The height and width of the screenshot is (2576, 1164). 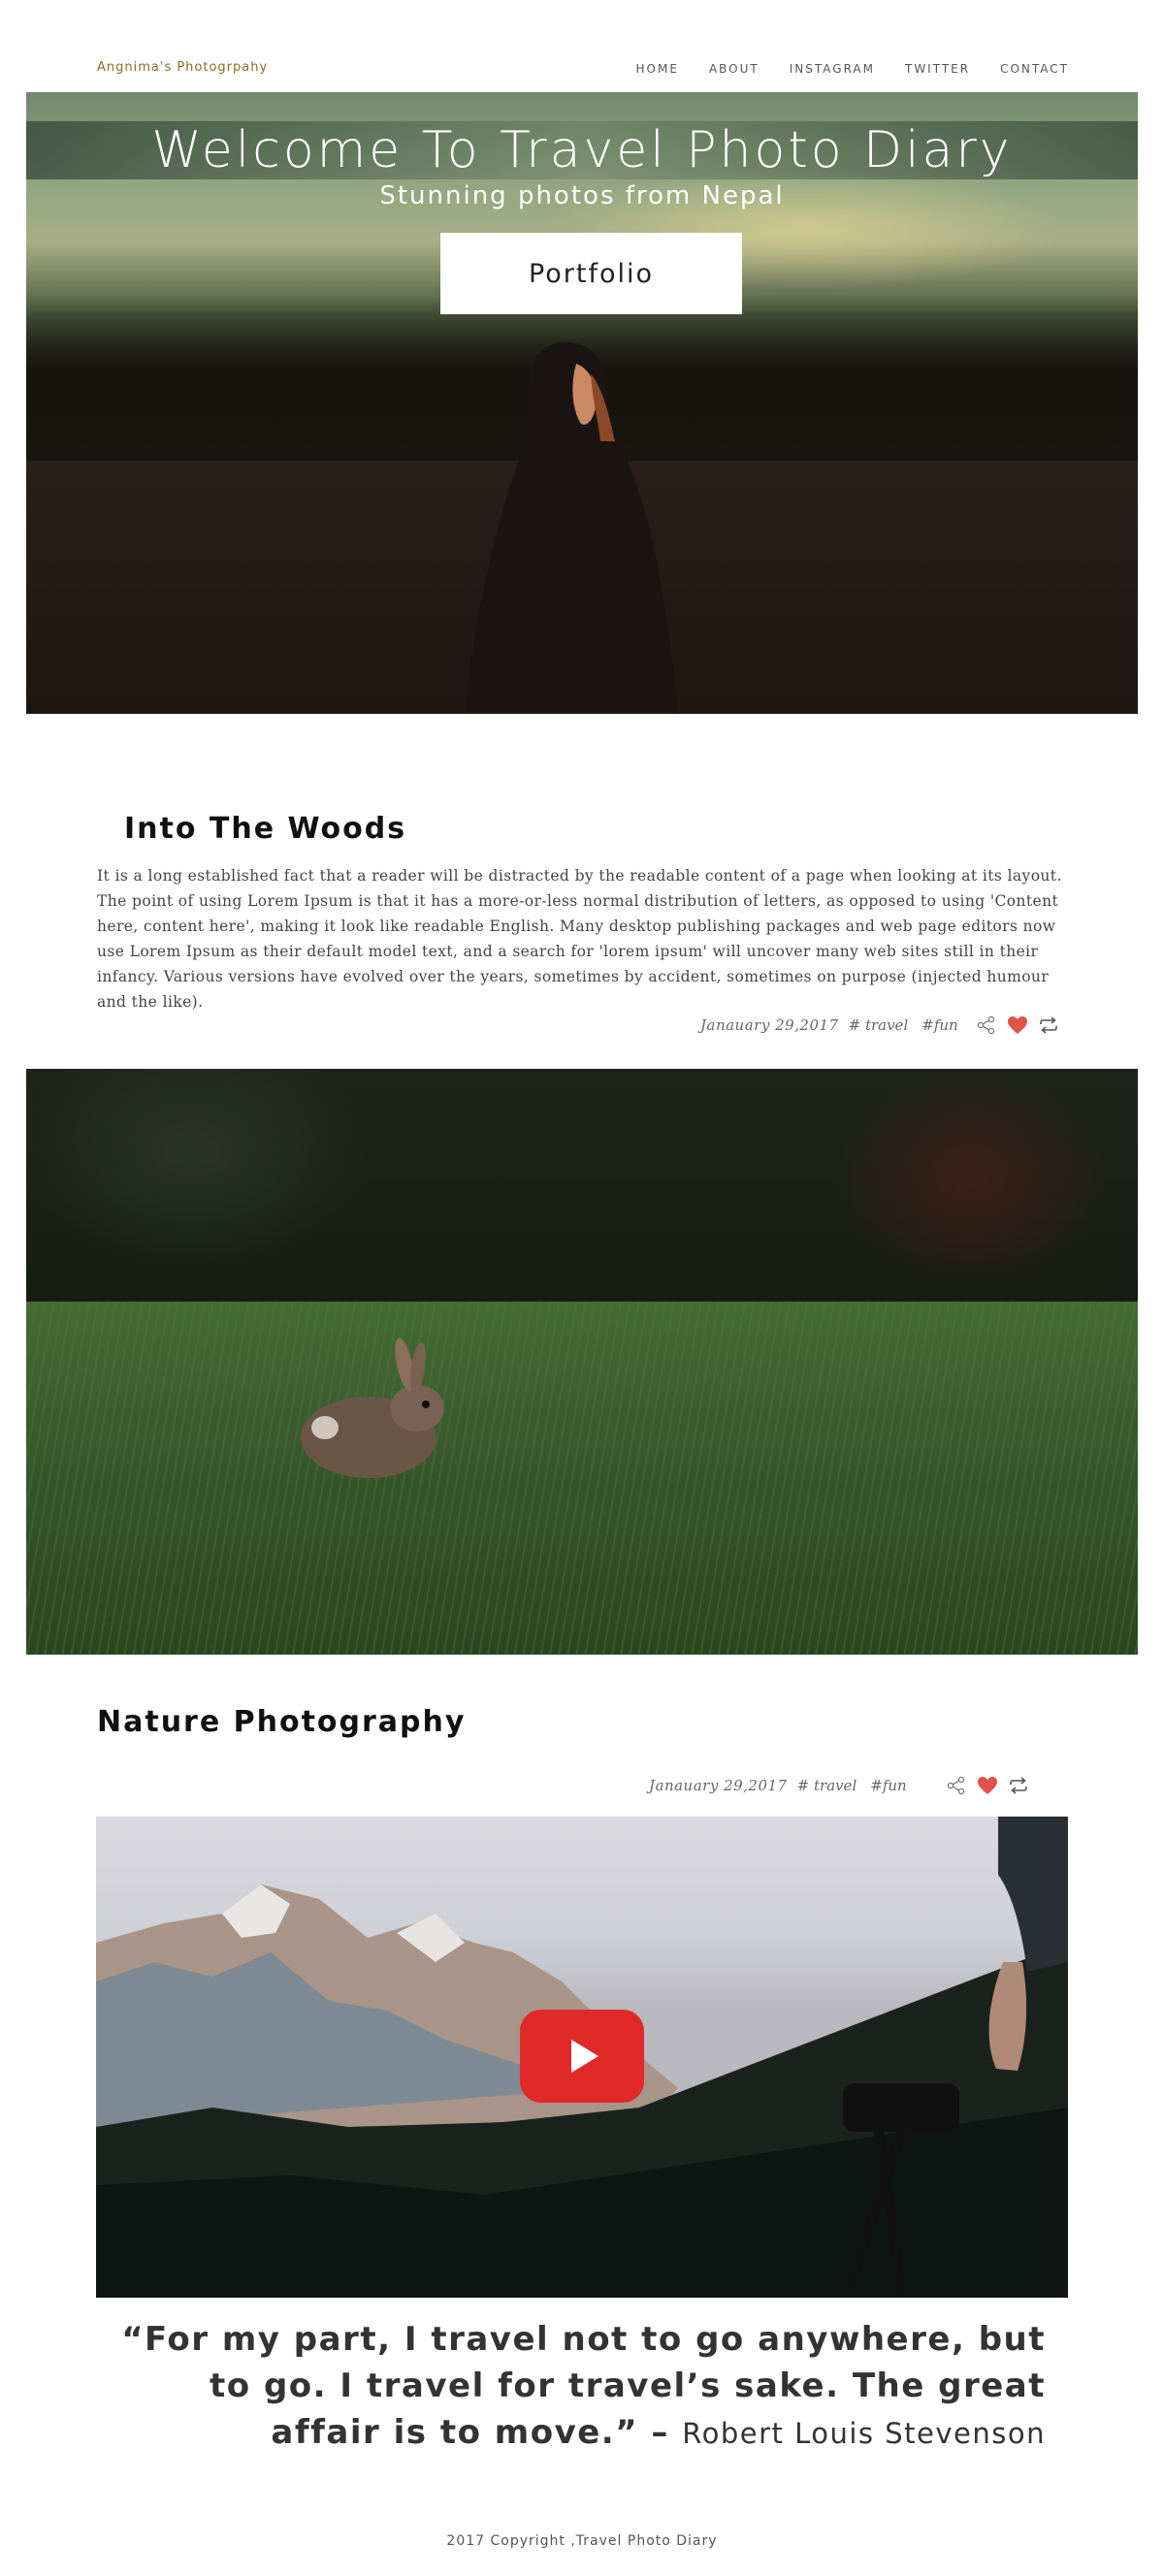 What do you see at coordinates (372, 1407) in the screenshot?
I see `rabbit-illustration` at bounding box center [372, 1407].